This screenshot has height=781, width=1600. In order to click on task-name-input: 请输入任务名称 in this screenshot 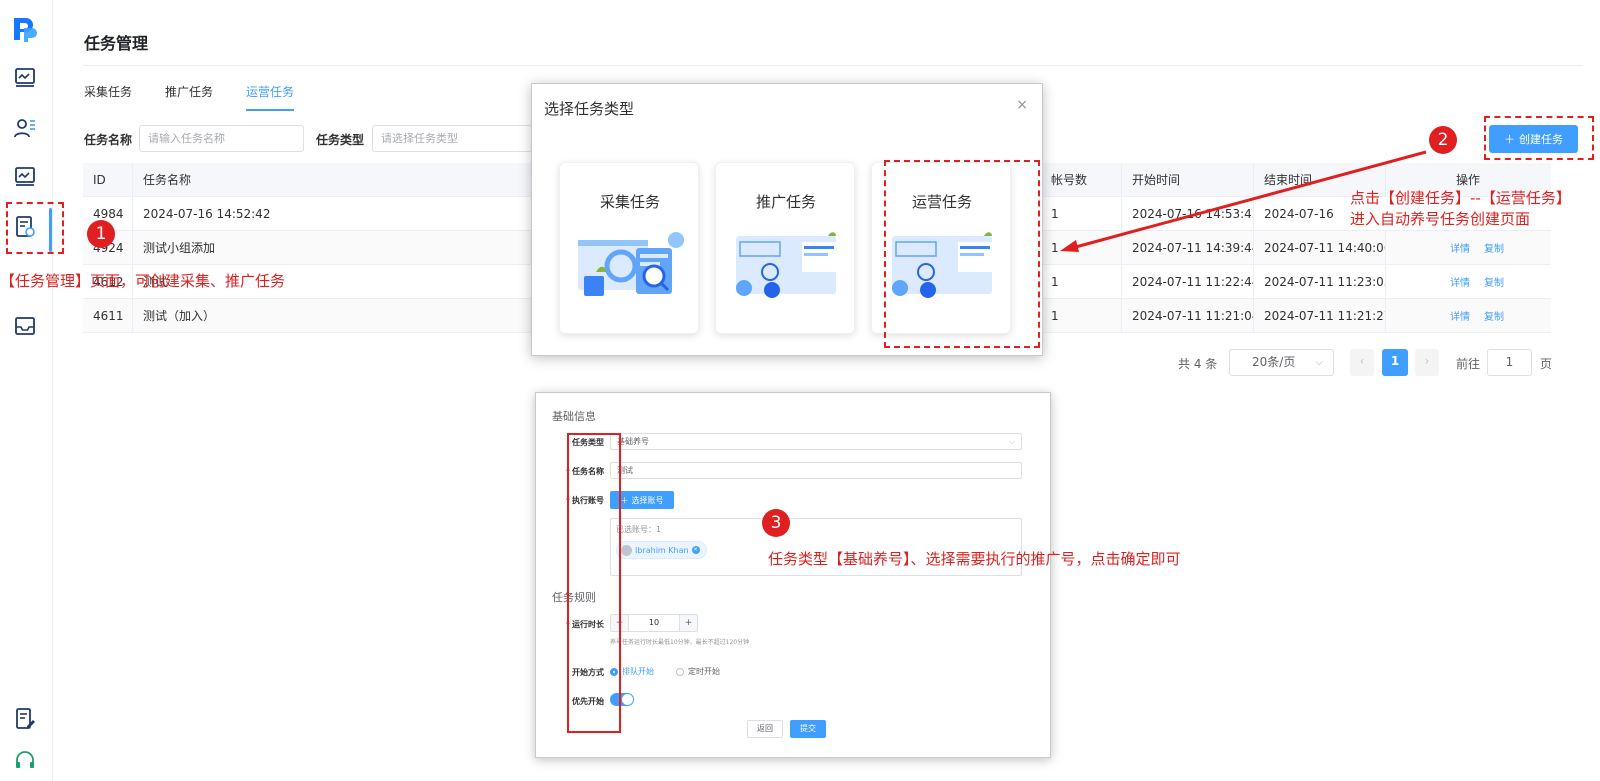, I will do `click(221, 138)`.